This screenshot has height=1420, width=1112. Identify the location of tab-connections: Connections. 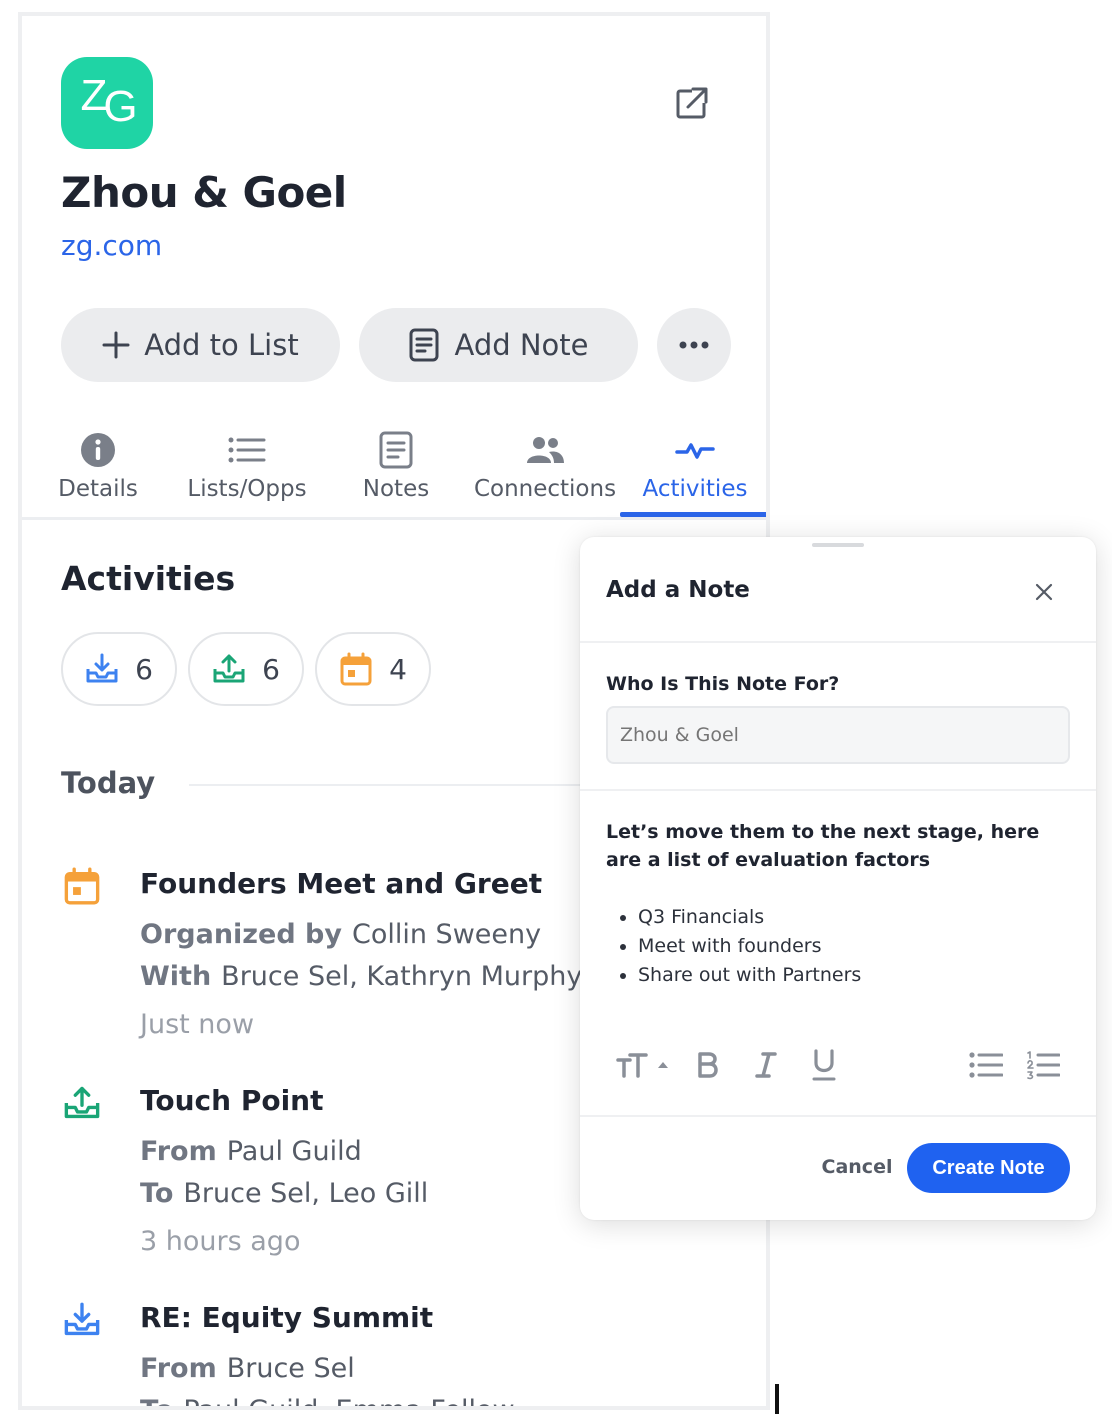
(545, 474).